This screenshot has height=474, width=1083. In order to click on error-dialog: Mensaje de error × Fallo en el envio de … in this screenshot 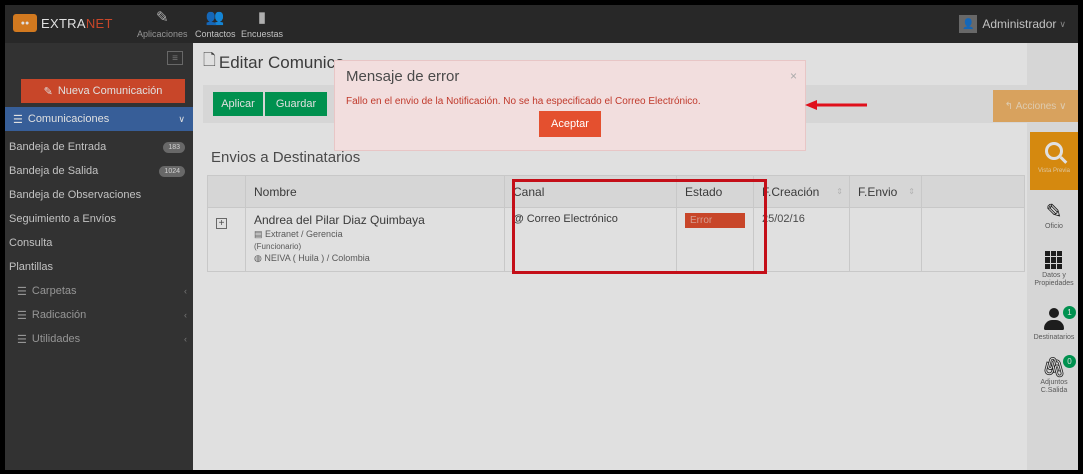, I will do `click(570, 105)`.